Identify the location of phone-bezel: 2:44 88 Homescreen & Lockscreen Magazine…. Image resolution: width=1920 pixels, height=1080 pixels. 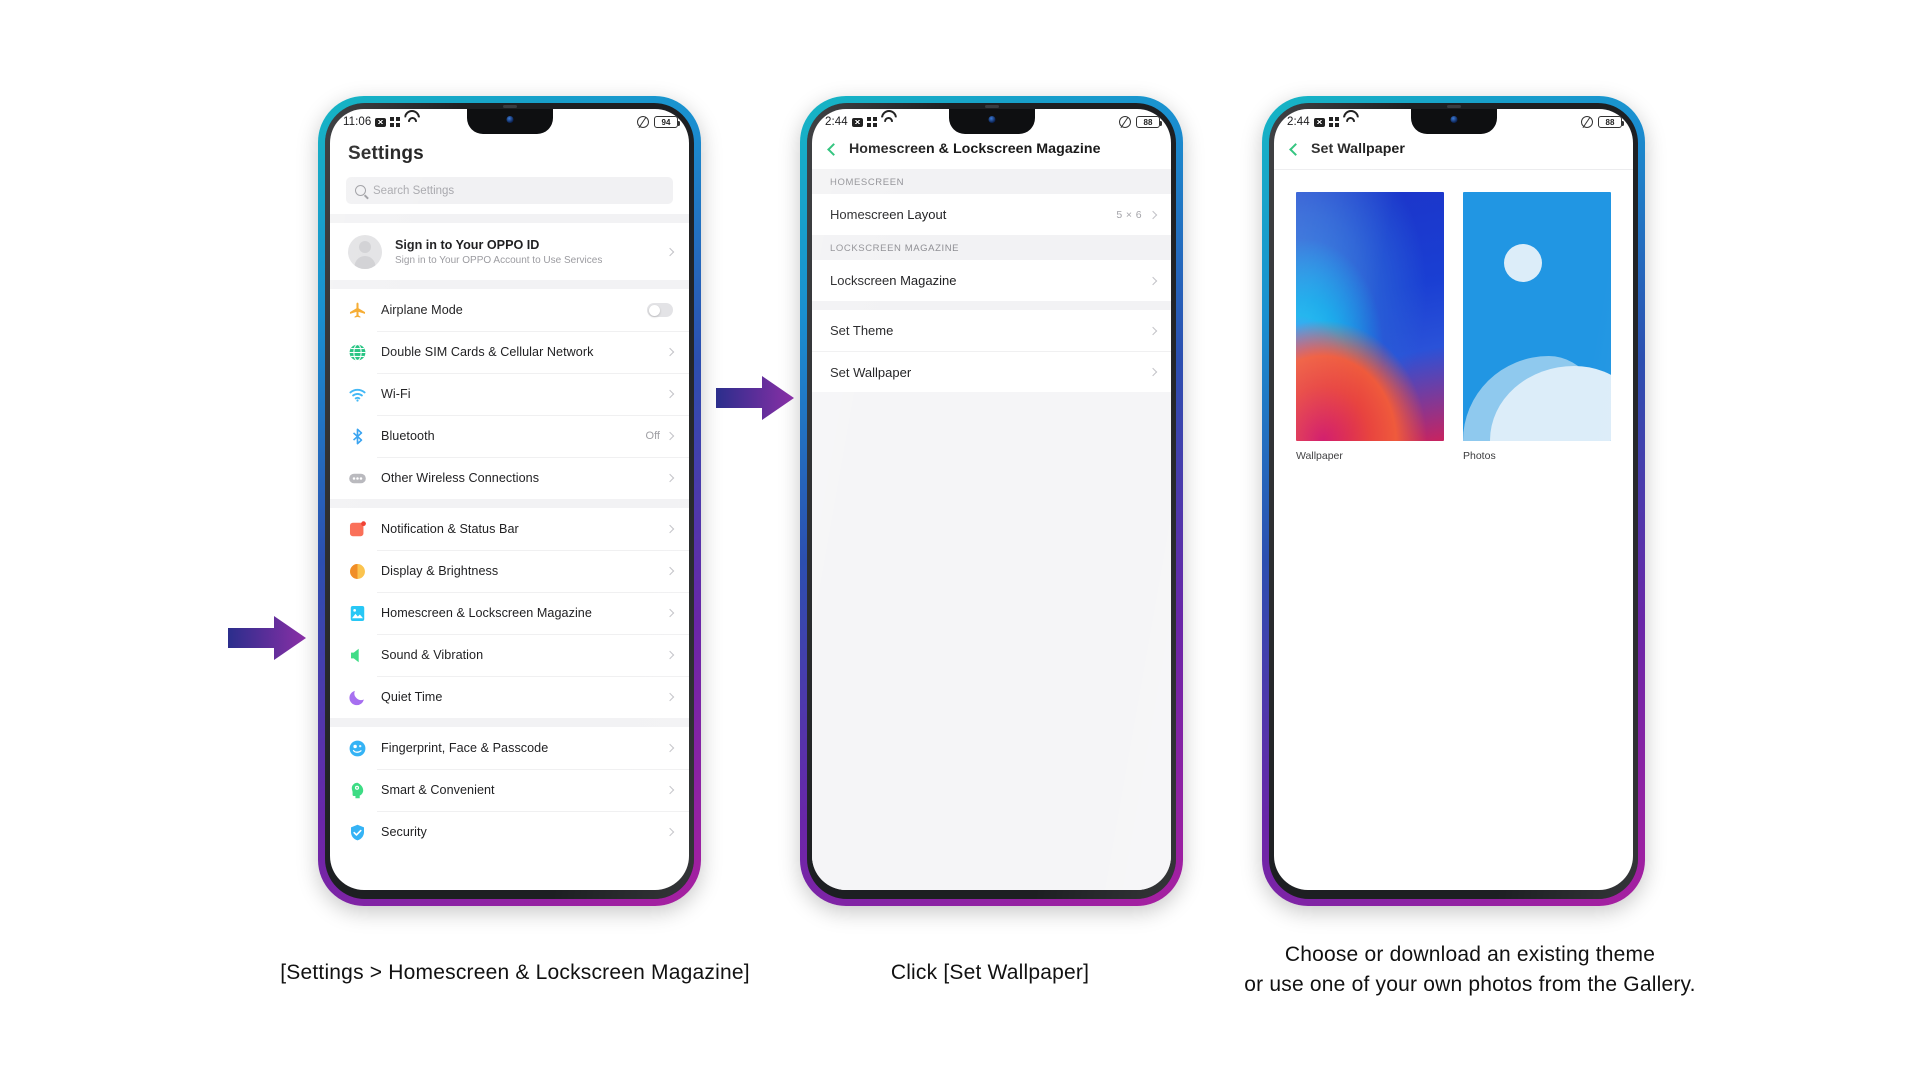
(991, 501).